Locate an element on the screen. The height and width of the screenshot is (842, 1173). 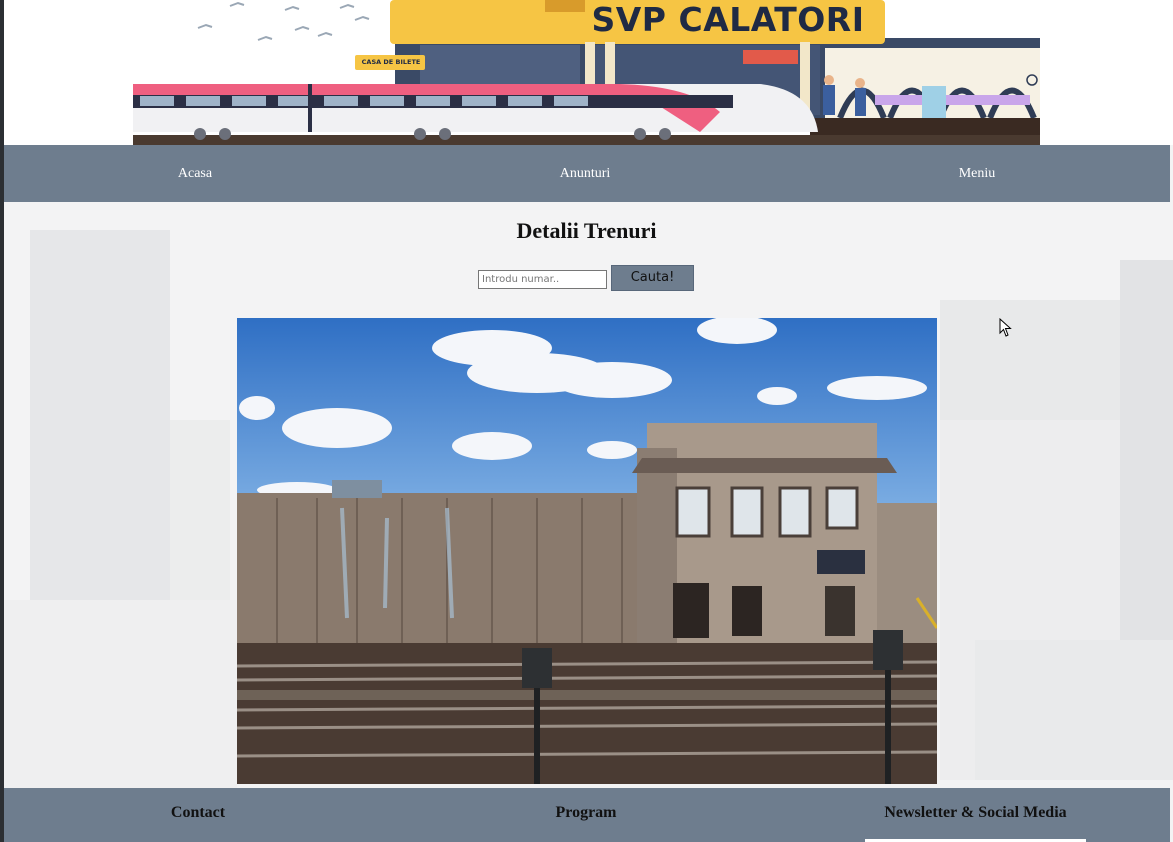
top-navigation: Acasa Anunturi Meniu is located at coordinates (587, 173).